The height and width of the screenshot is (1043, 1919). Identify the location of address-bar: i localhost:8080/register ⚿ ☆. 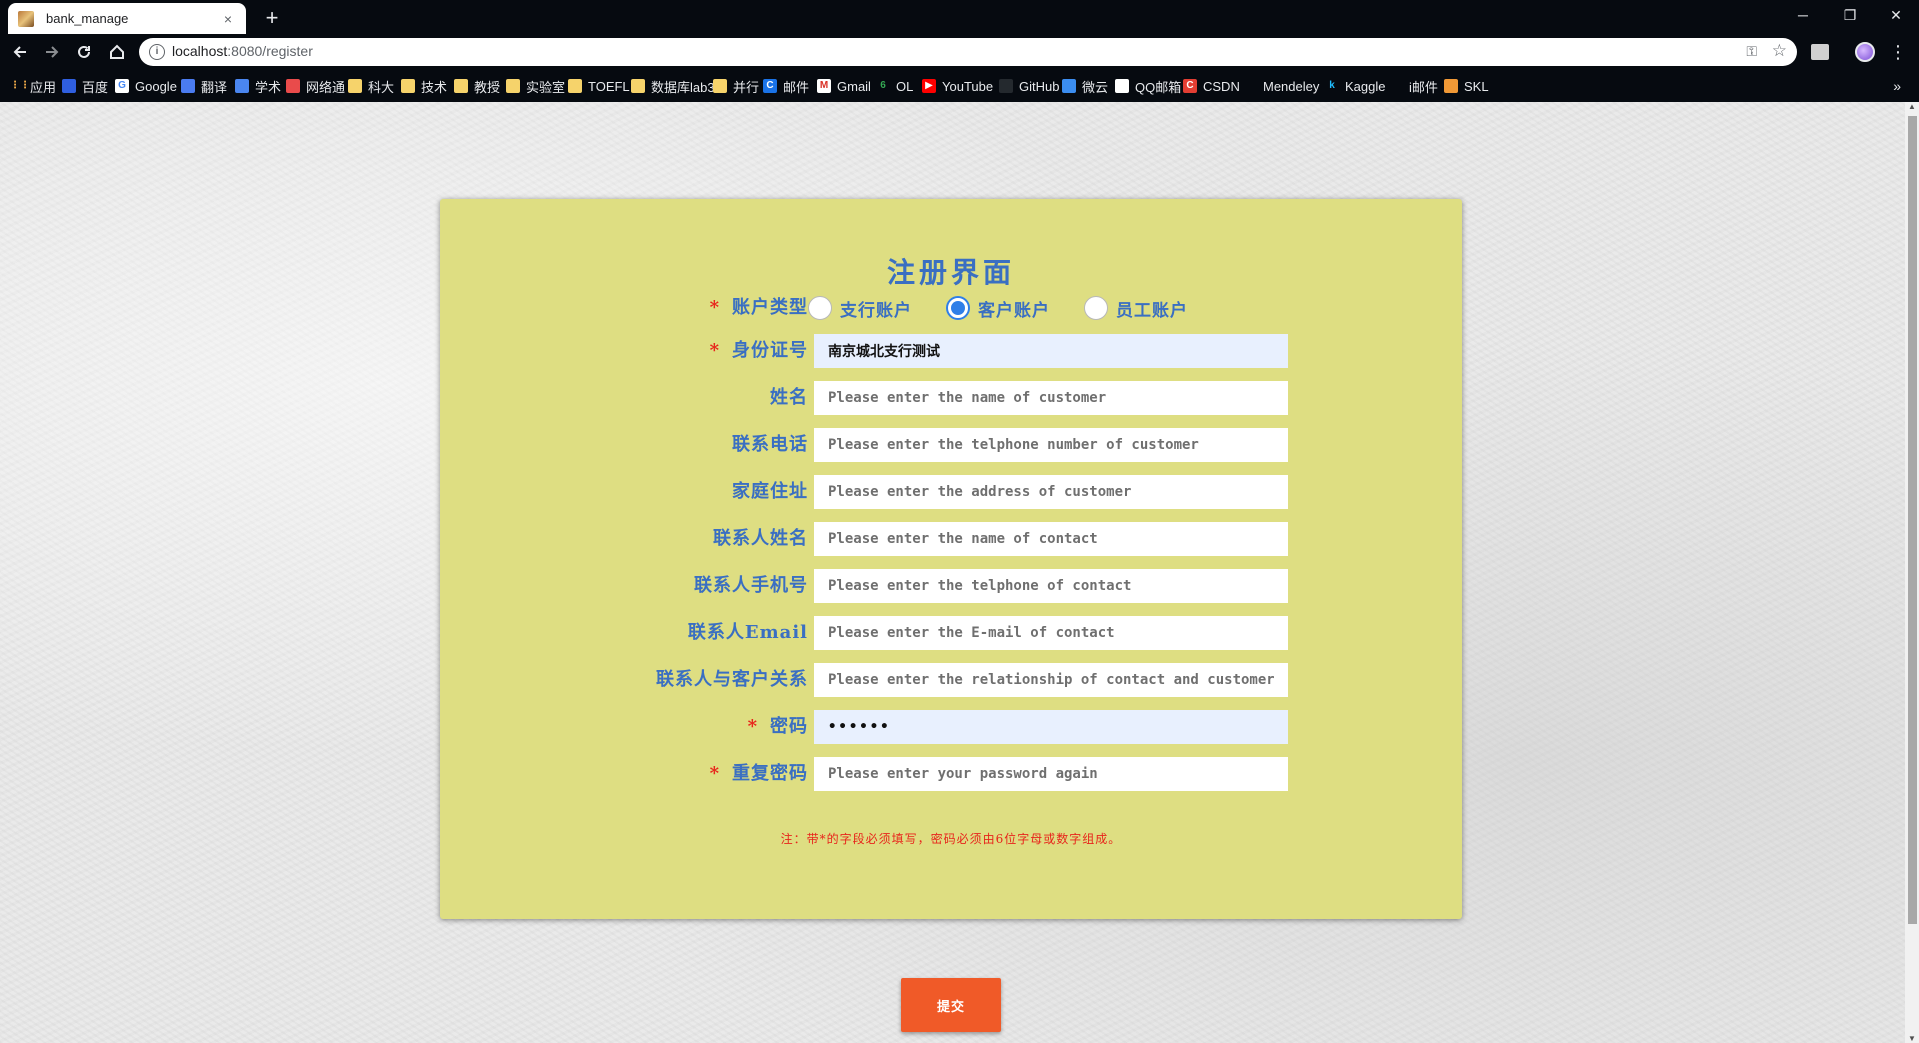
(968, 52).